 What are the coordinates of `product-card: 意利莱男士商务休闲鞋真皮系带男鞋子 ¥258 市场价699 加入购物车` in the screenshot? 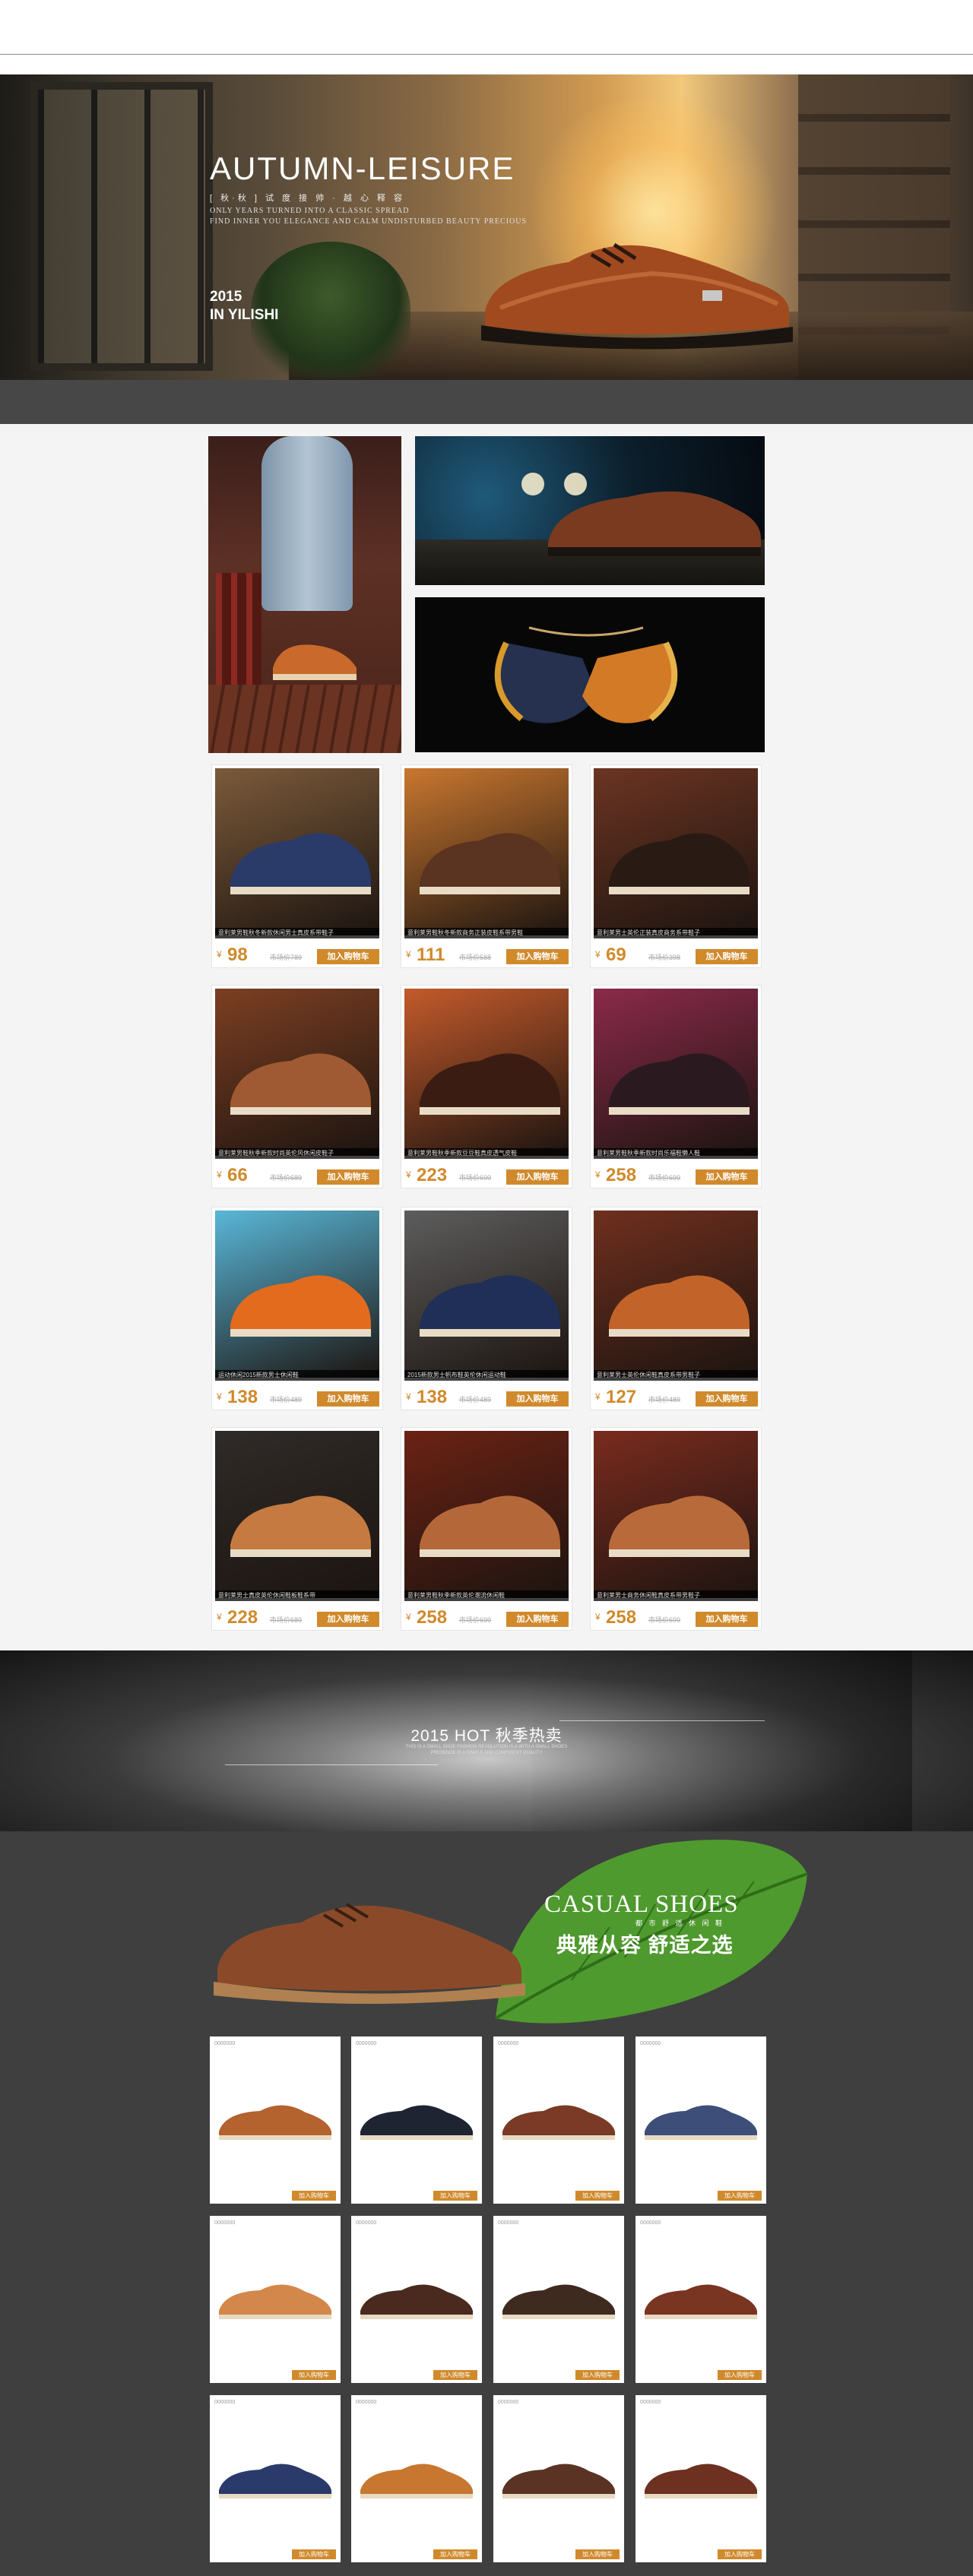 It's located at (676, 1529).